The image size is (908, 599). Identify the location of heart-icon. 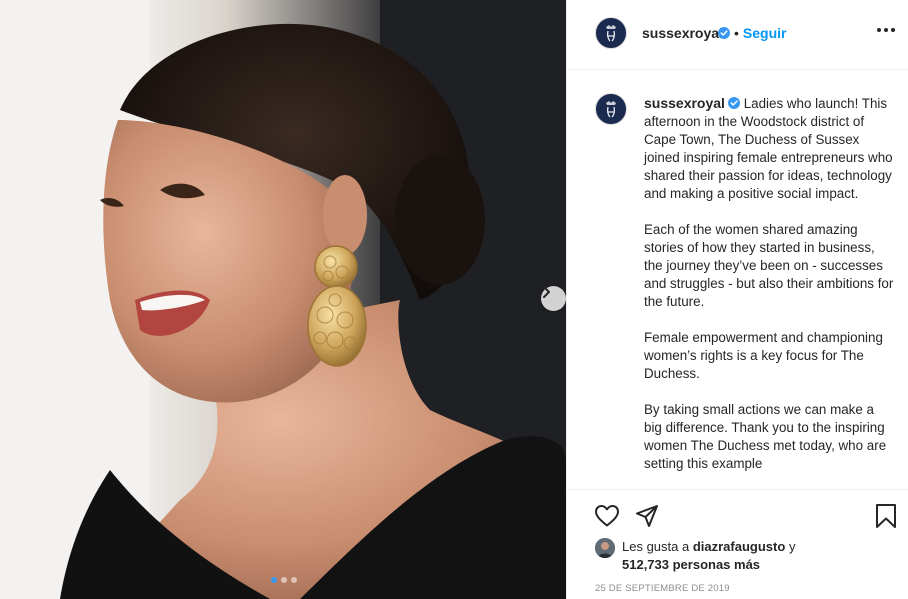
(607, 516).